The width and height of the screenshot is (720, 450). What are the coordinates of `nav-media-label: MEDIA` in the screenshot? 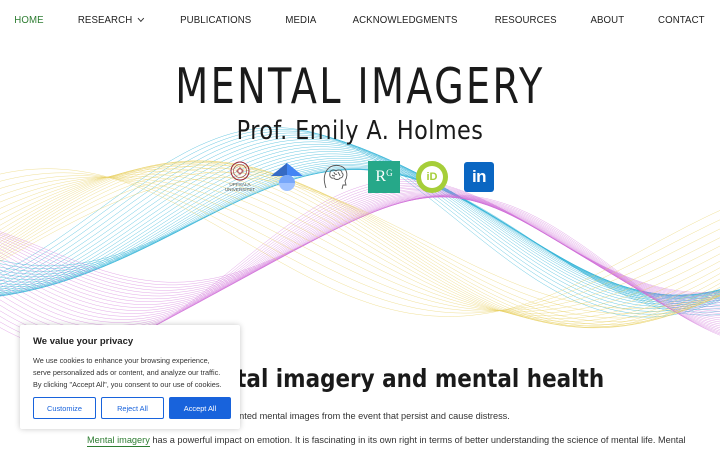 It's located at (301, 20).